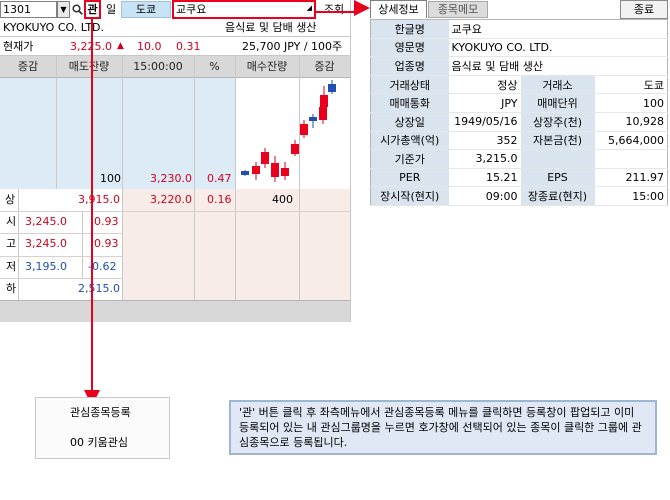  What do you see at coordinates (102, 428) in the screenshot?
I see `watchlist-popup-menu: 관심종목등록 00 키움관심` at bounding box center [102, 428].